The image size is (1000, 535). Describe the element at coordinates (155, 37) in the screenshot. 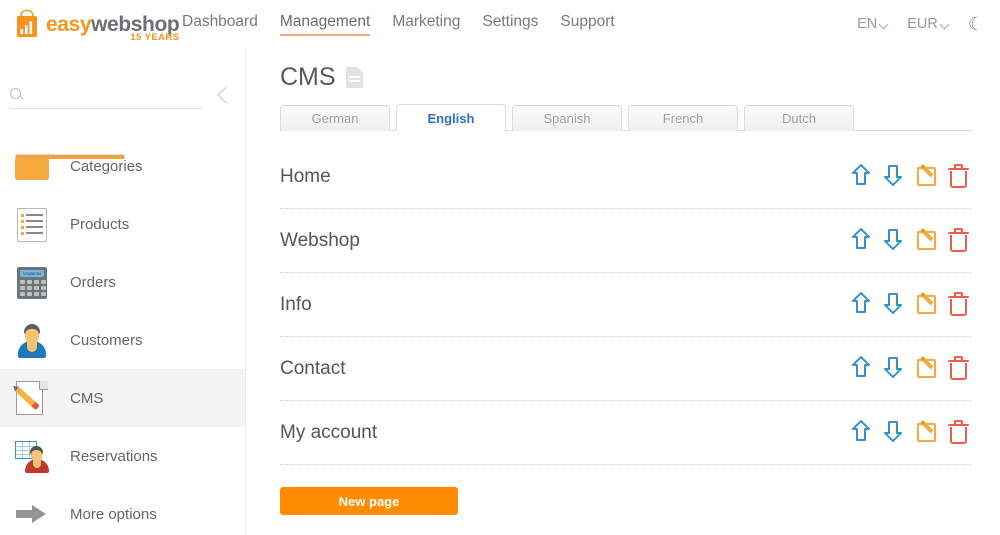

I see `logo-tagline: 15 YEARS` at that location.